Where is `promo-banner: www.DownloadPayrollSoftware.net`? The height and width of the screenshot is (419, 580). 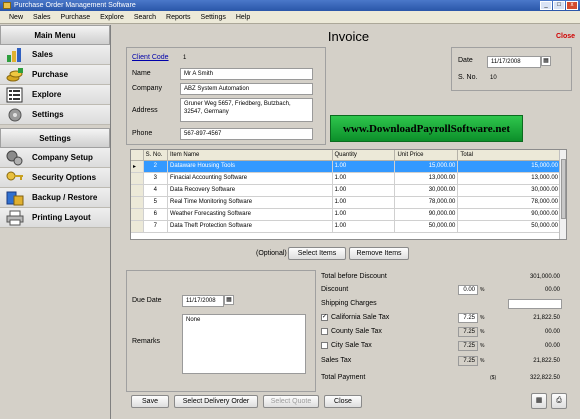 promo-banner: www.DownloadPayrollSoftware.net is located at coordinates (426, 128).